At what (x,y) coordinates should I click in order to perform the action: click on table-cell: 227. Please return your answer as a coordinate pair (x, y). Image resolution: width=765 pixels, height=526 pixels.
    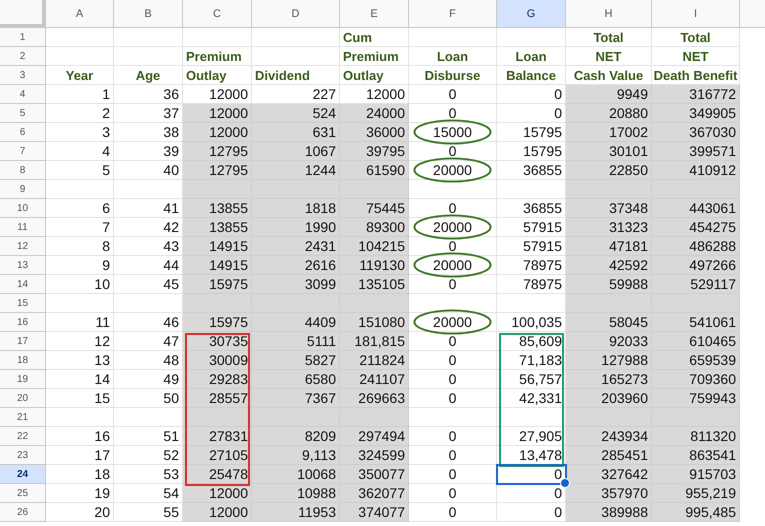
    Looking at the image, I should click on (296, 94).